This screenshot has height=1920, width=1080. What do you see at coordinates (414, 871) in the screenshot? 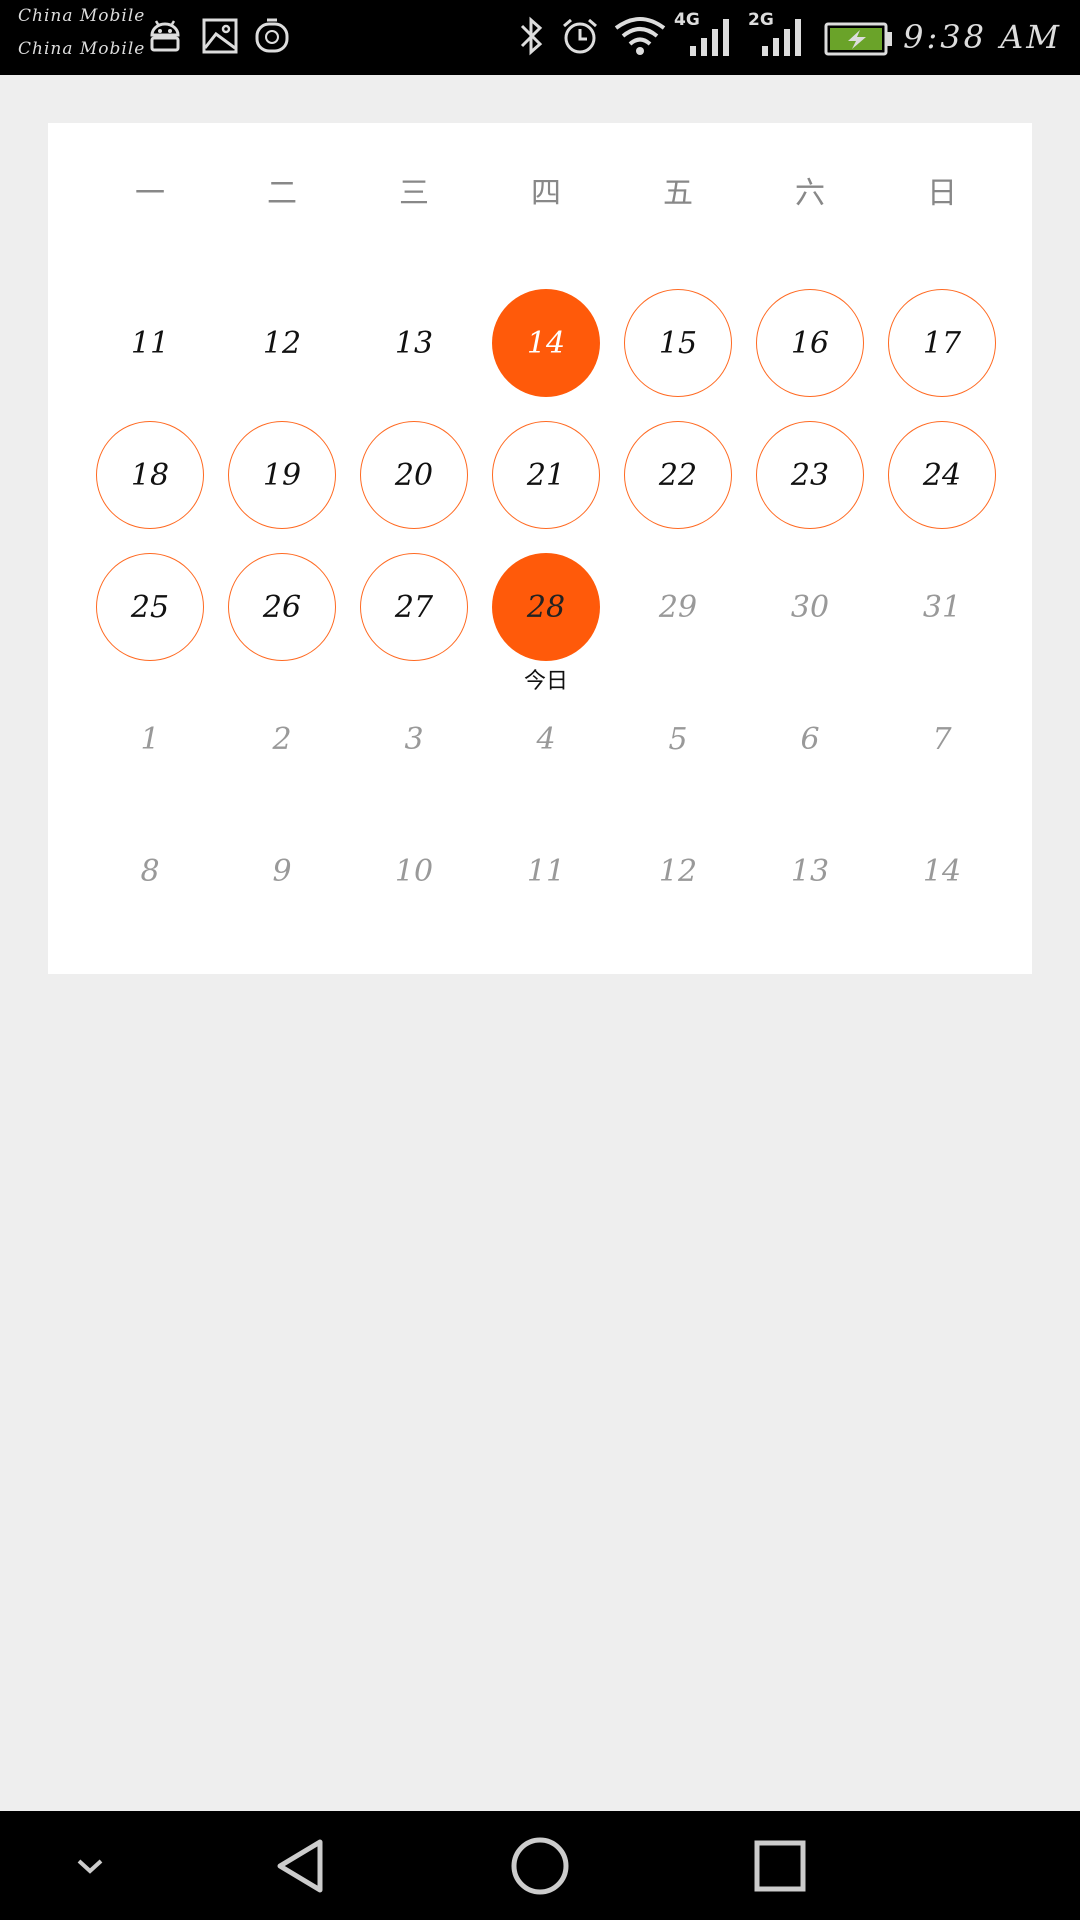
I see `calendar-day: 10` at bounding box center [414, 871].